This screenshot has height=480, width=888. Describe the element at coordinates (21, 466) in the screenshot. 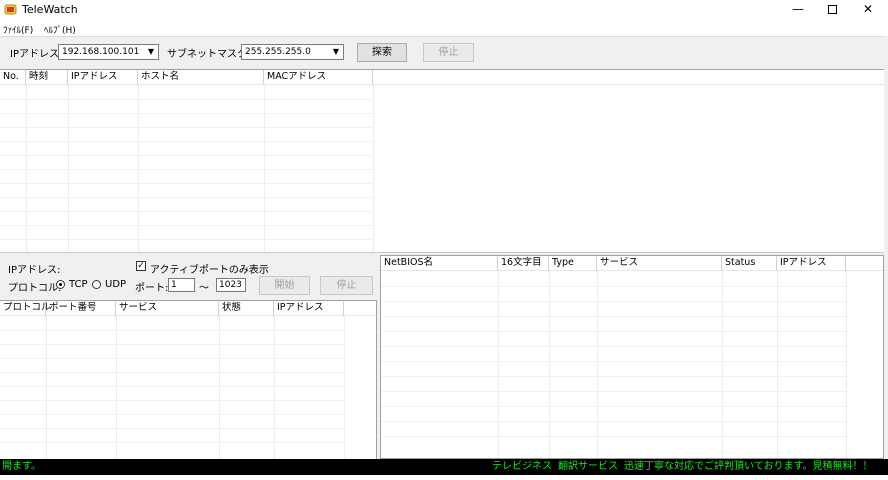

I see `status-left-text: 開ます。` at that location.